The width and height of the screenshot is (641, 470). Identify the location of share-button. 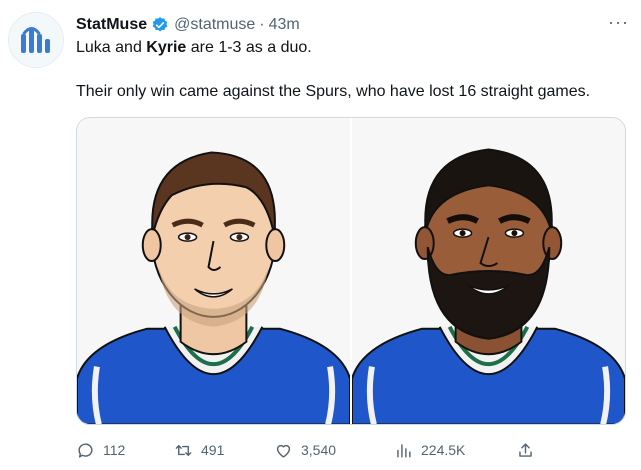
(525, 450).